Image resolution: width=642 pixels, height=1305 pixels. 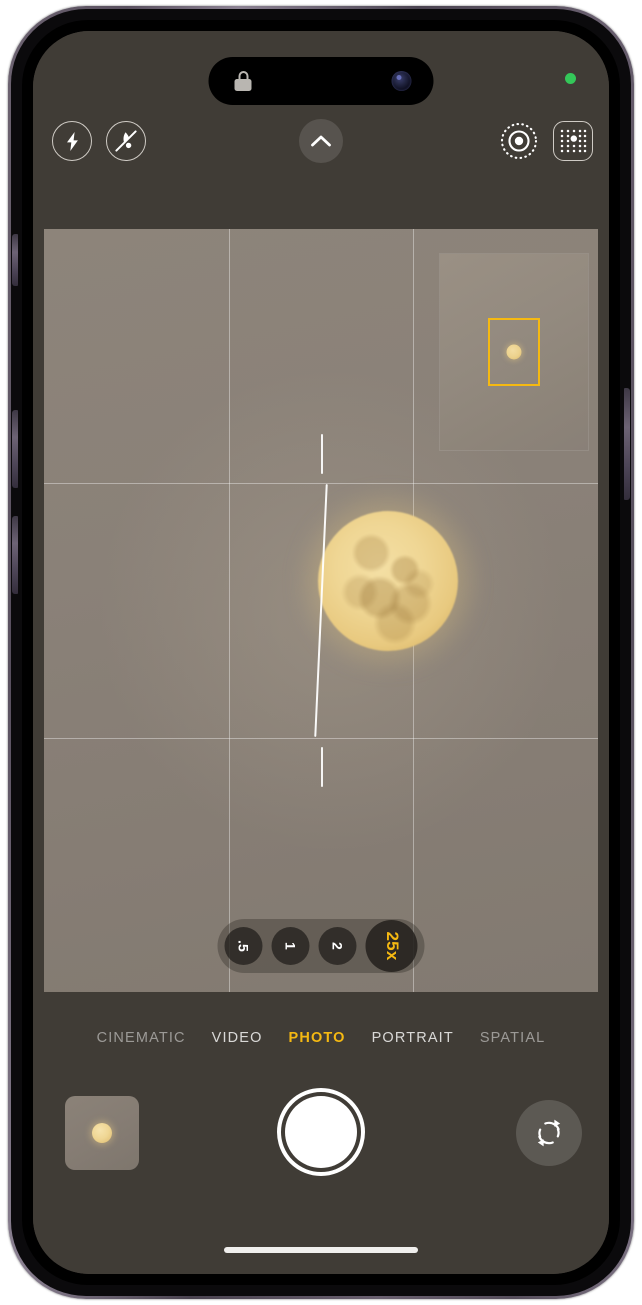 I want to click on shutter-button-inner, so click(x=321, y=1132).